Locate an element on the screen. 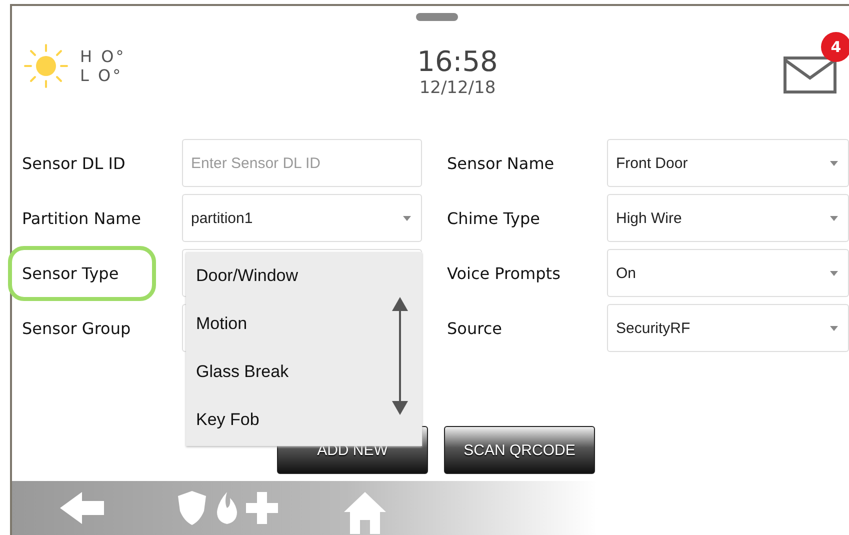 The width and height of the screenshot is (849, 535). field-label: Sensor Group is located at coordinates (77, 328).